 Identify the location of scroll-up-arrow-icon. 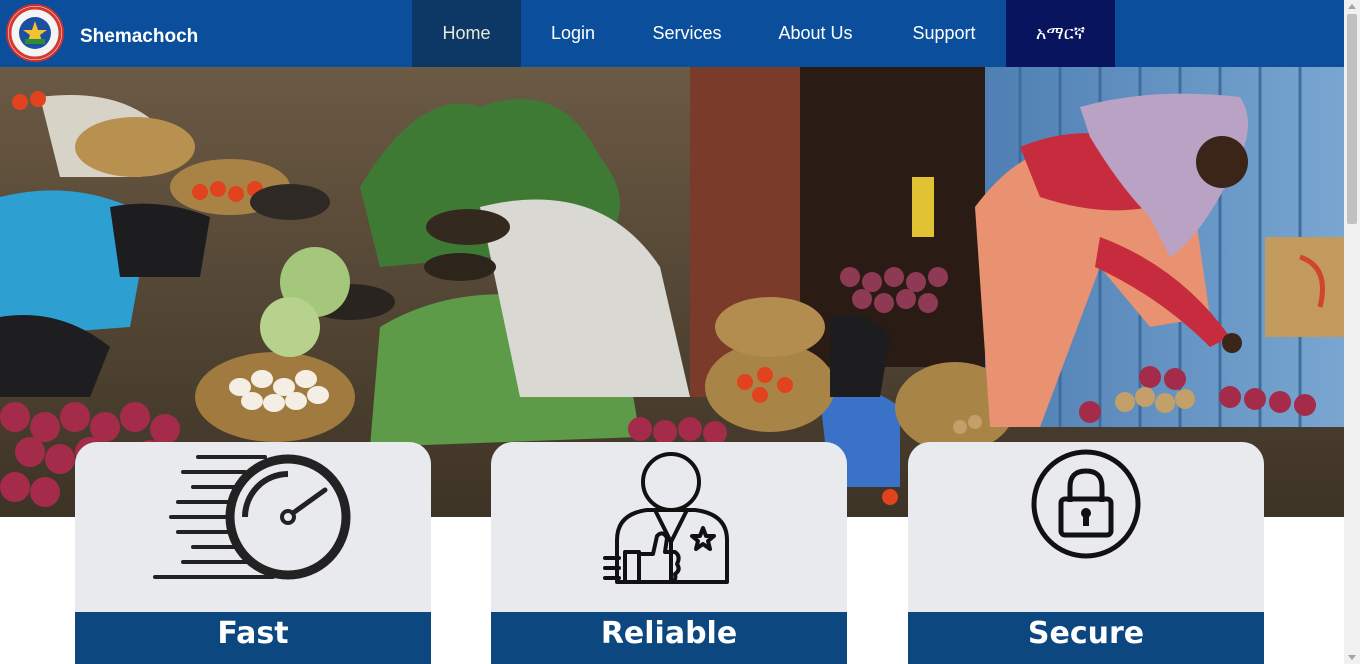
(1352, 6).